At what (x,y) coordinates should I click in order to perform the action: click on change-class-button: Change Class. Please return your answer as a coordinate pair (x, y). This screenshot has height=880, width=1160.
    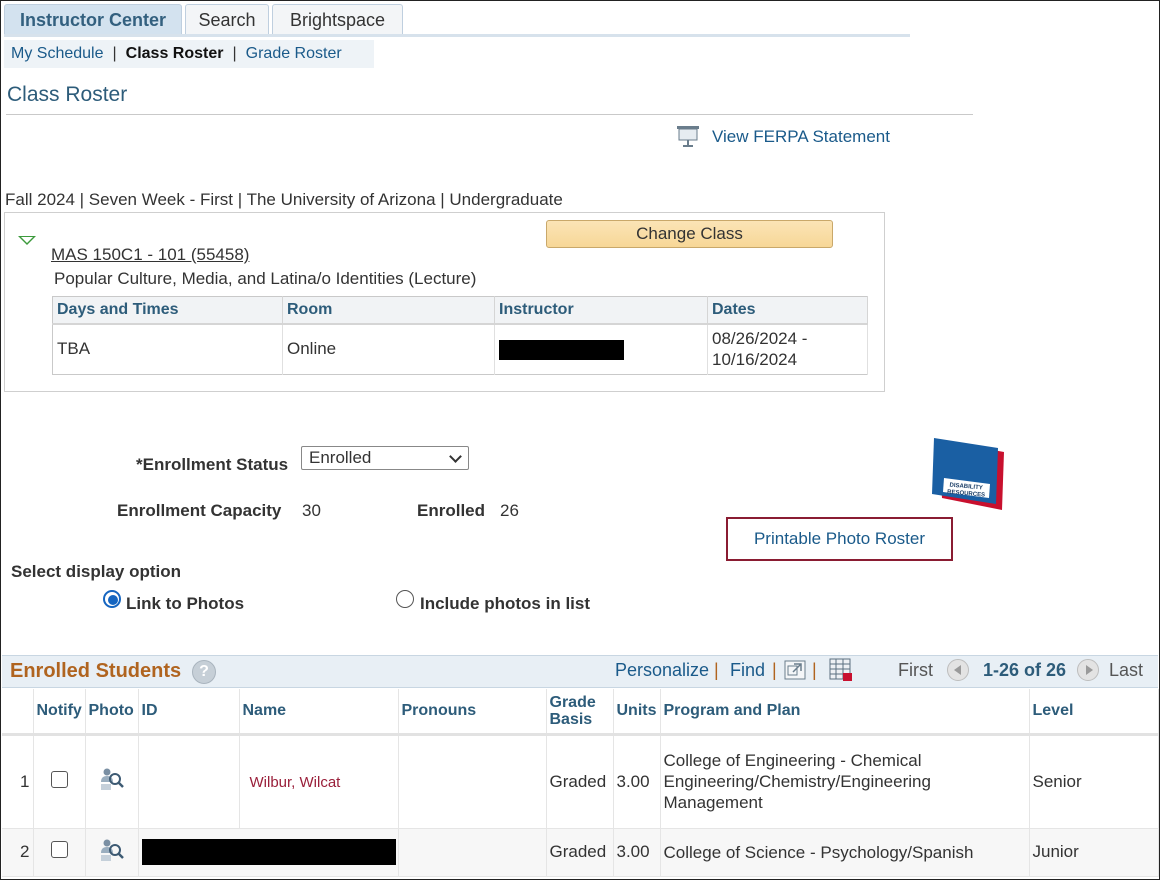
    Looking at the image, I should click on (689, 234).